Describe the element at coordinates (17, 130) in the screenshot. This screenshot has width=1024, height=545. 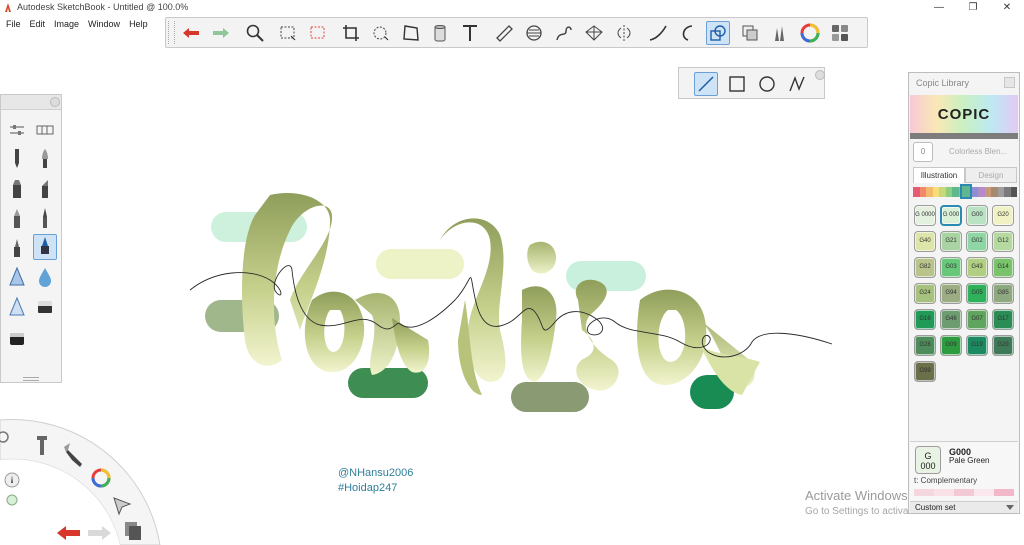
I see `brush-properties-button` at that location.